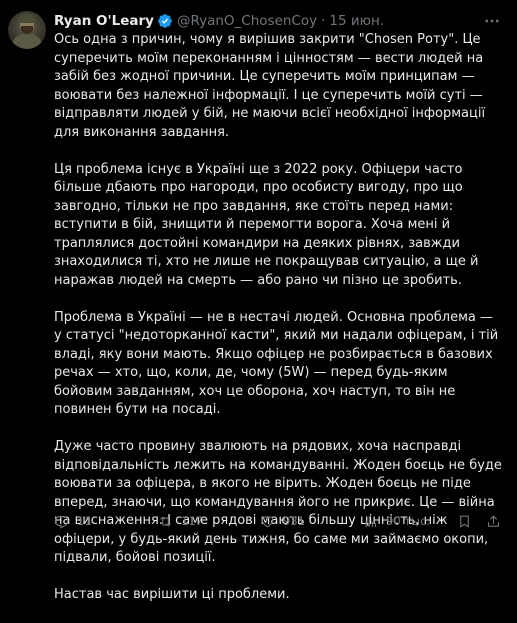 This screenshot has height=623, width=517. What do you see at coordinates (172, 594) in the screenshot?
I see `tweet-paragraph: Настав час вирішити ці проблеми.` at bounding box center [172, 594].